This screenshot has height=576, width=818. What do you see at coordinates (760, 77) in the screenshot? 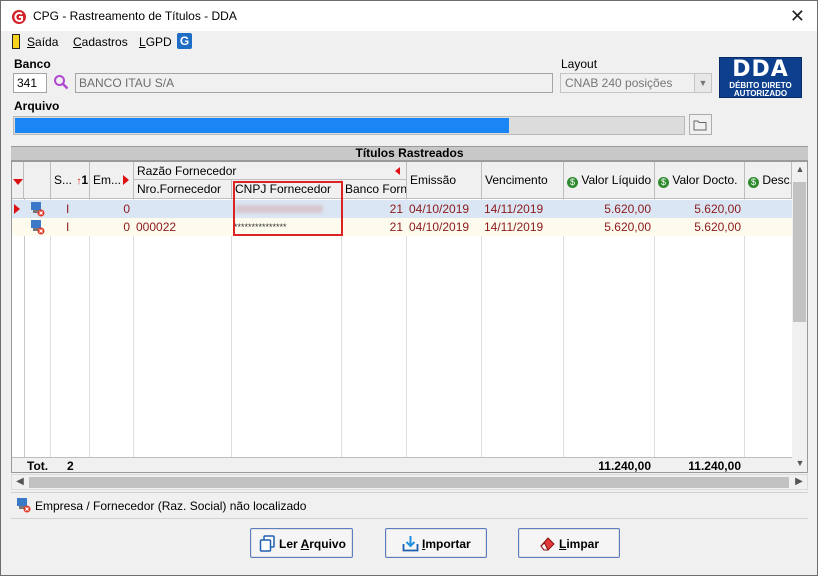
I see `dda-logo: DDA DÉBITO DIRETO AUTORIZADO` at bounding box center [760, 77].